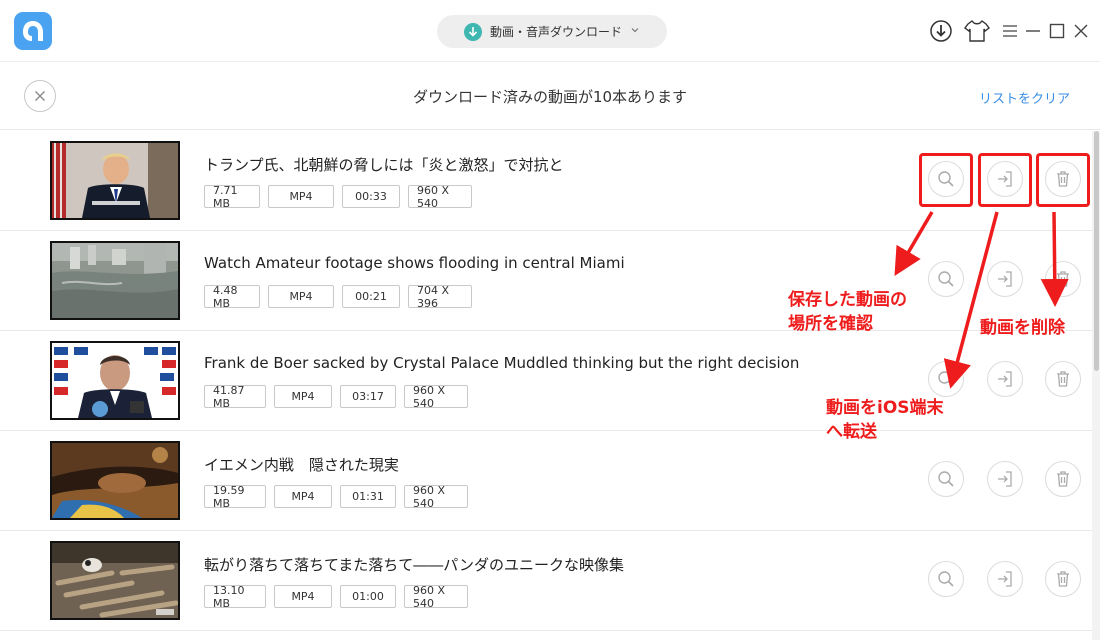  Describe the element at coordinates (885, 420) in the screenshot. I see `annotation-transfer: 動画をiOS端末 へ転送` at that location.